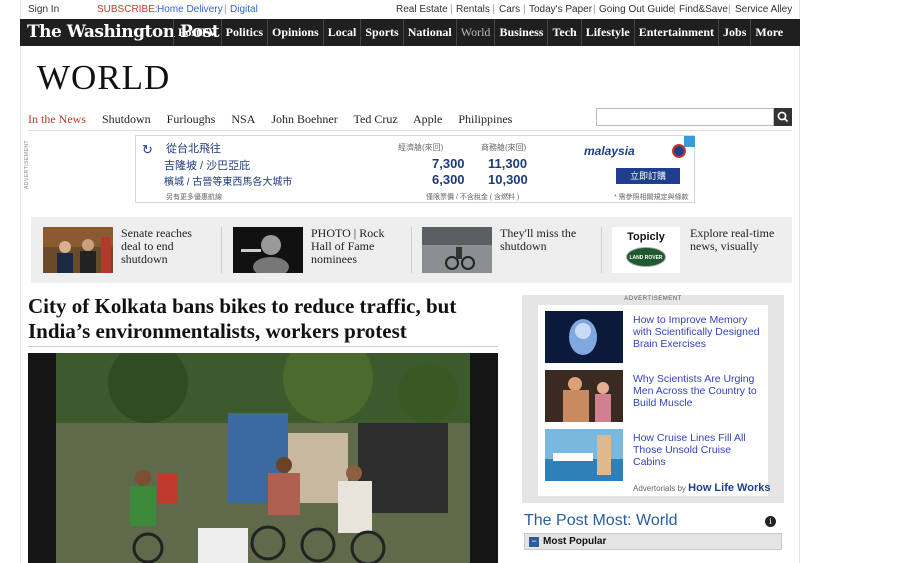  What do you see at coordinates (768, 32) in the screenshot?
I see `nav-item-more: More` at bounding box center [768, 32].